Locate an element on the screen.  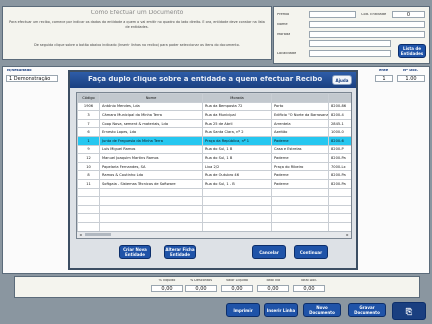
cell-postcode: 8200-86 is located at coordinates (339, 106).